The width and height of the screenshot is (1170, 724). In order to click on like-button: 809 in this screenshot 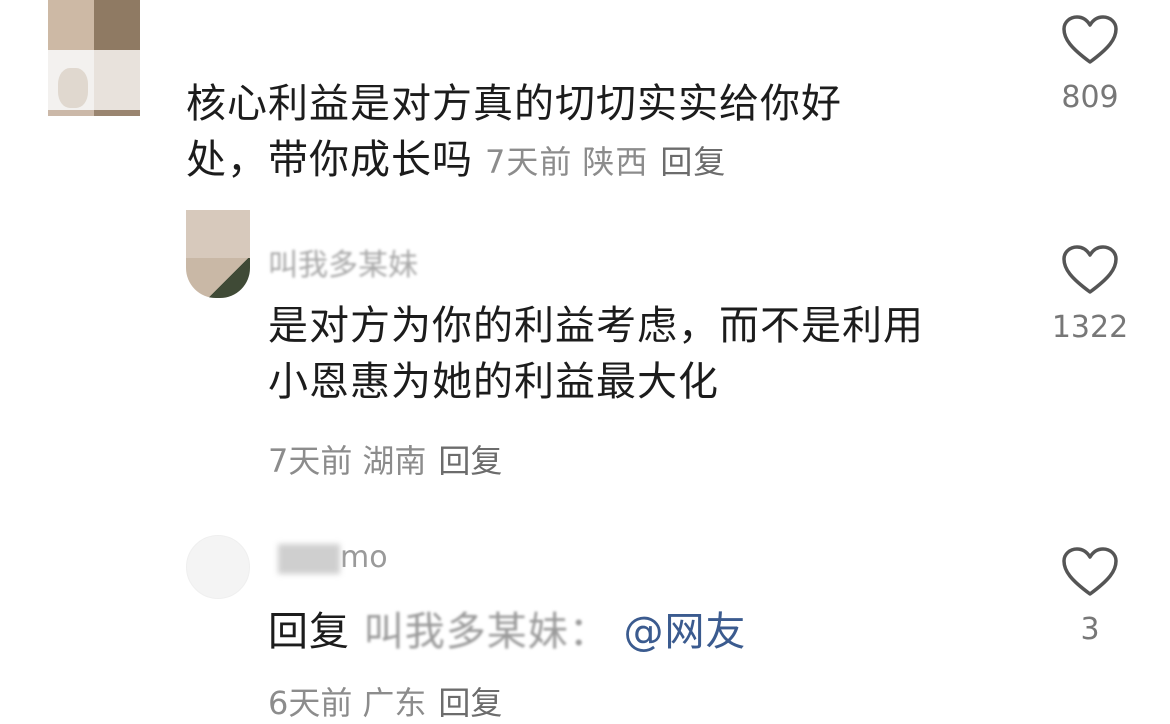, I will do `click(1090, 64)`.